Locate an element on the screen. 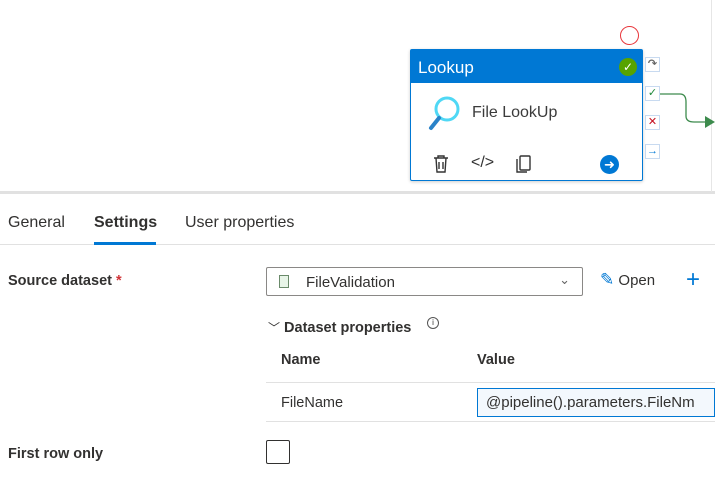  activity-type: Lookup is located at coordinates (446, 67).